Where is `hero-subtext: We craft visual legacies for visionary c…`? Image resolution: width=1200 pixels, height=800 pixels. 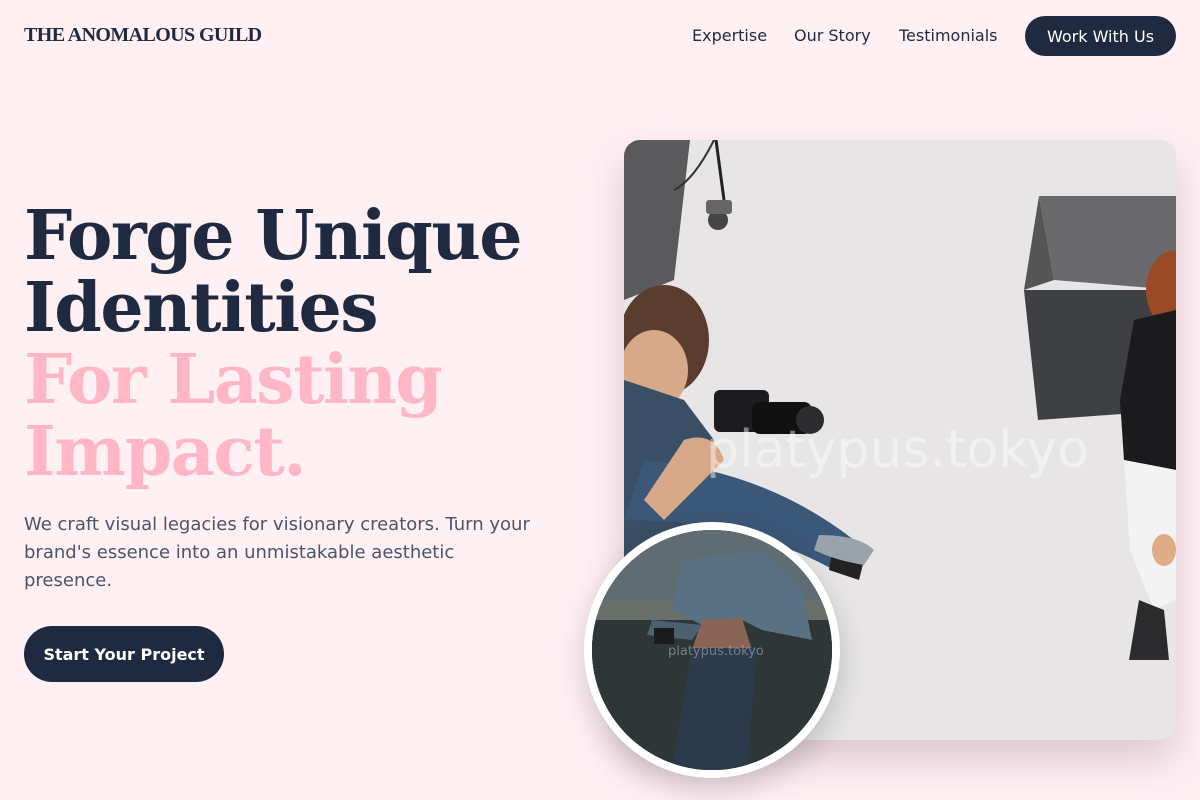
hero-subtext: We craft visual legacies for visionary c… is located at coordinates (277, 552).